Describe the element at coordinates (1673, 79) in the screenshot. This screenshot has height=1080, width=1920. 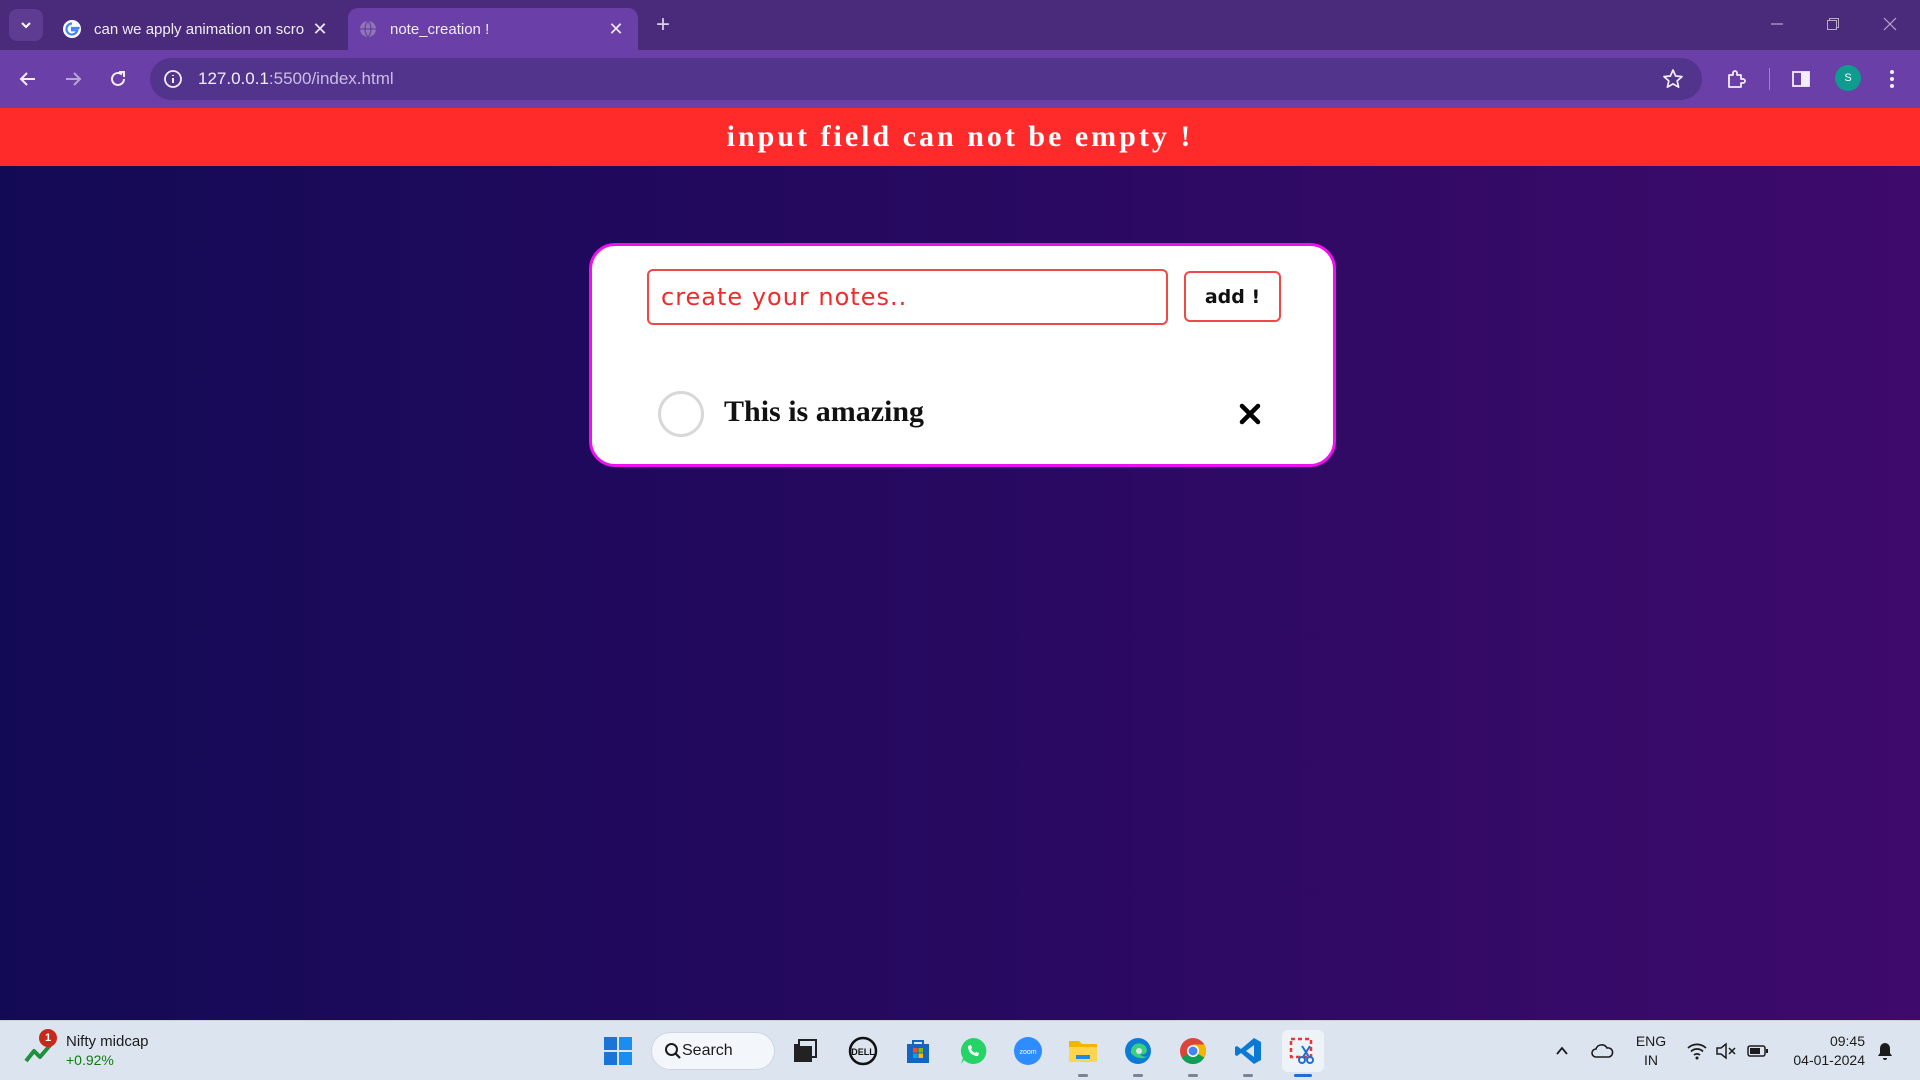
I see `bookmark-star-icon` at that location.